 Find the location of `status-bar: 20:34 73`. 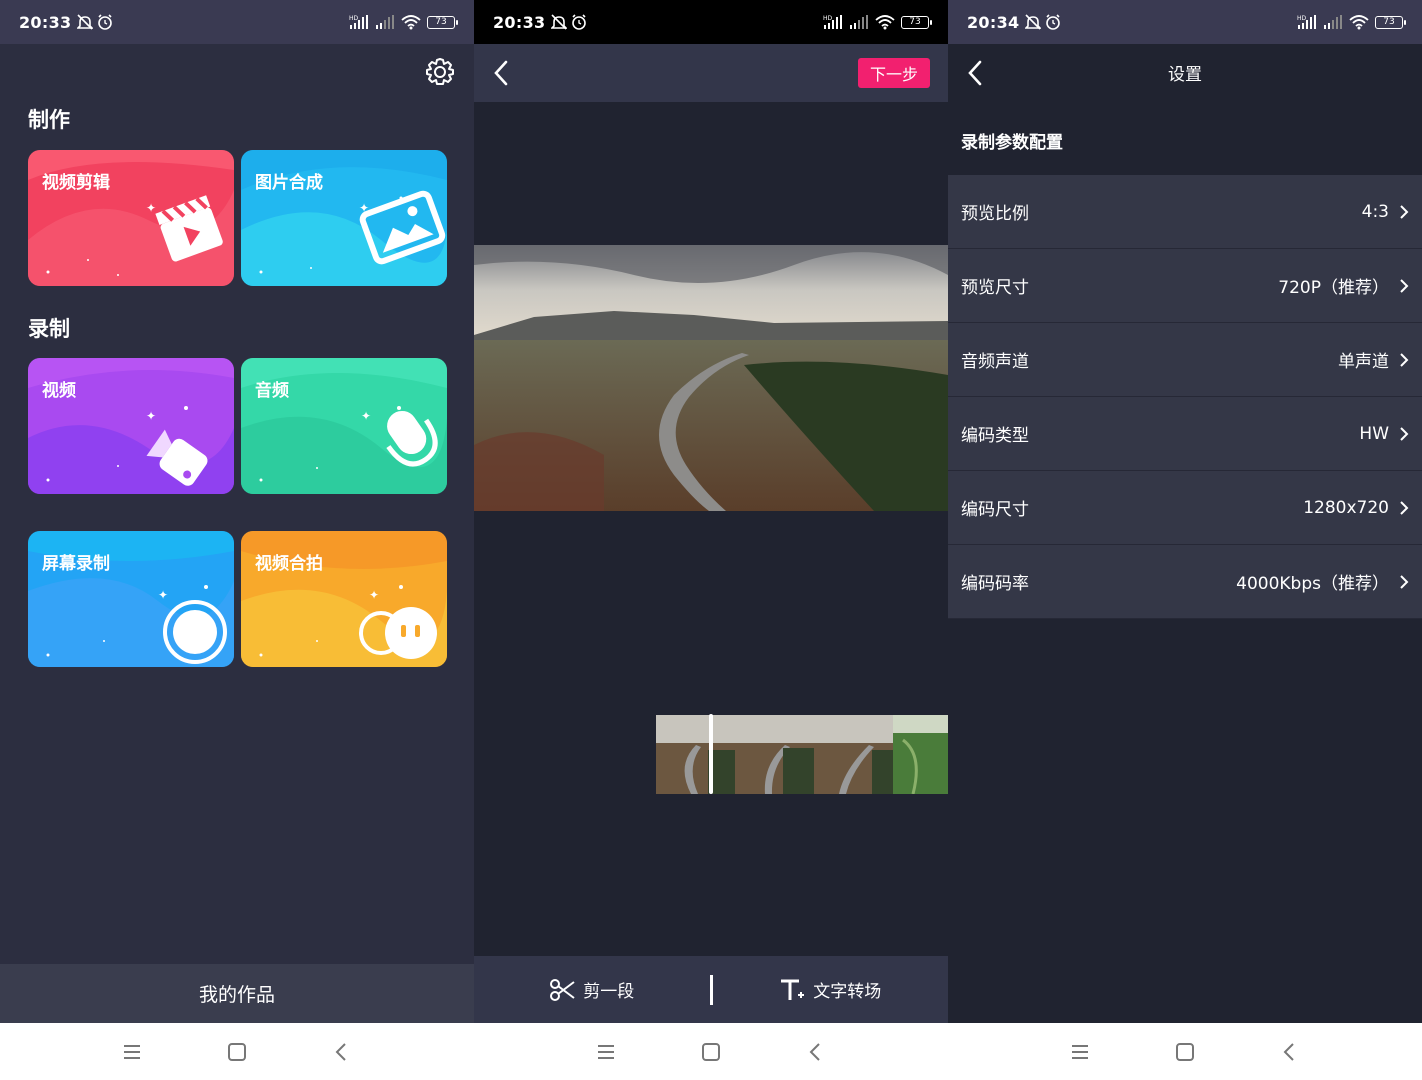

status-bar: 20:34 73 is located at coordinates (1185, 22).